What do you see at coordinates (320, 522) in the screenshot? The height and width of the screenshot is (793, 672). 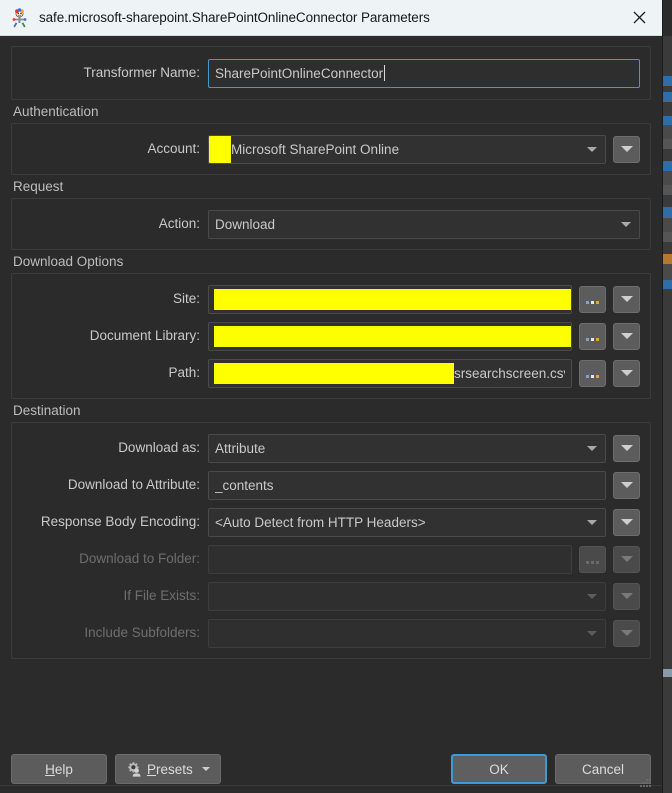 I see `value-response-body-encoding: <Auto Detect from HTTP Headers>` at bounding box center [320, 522].